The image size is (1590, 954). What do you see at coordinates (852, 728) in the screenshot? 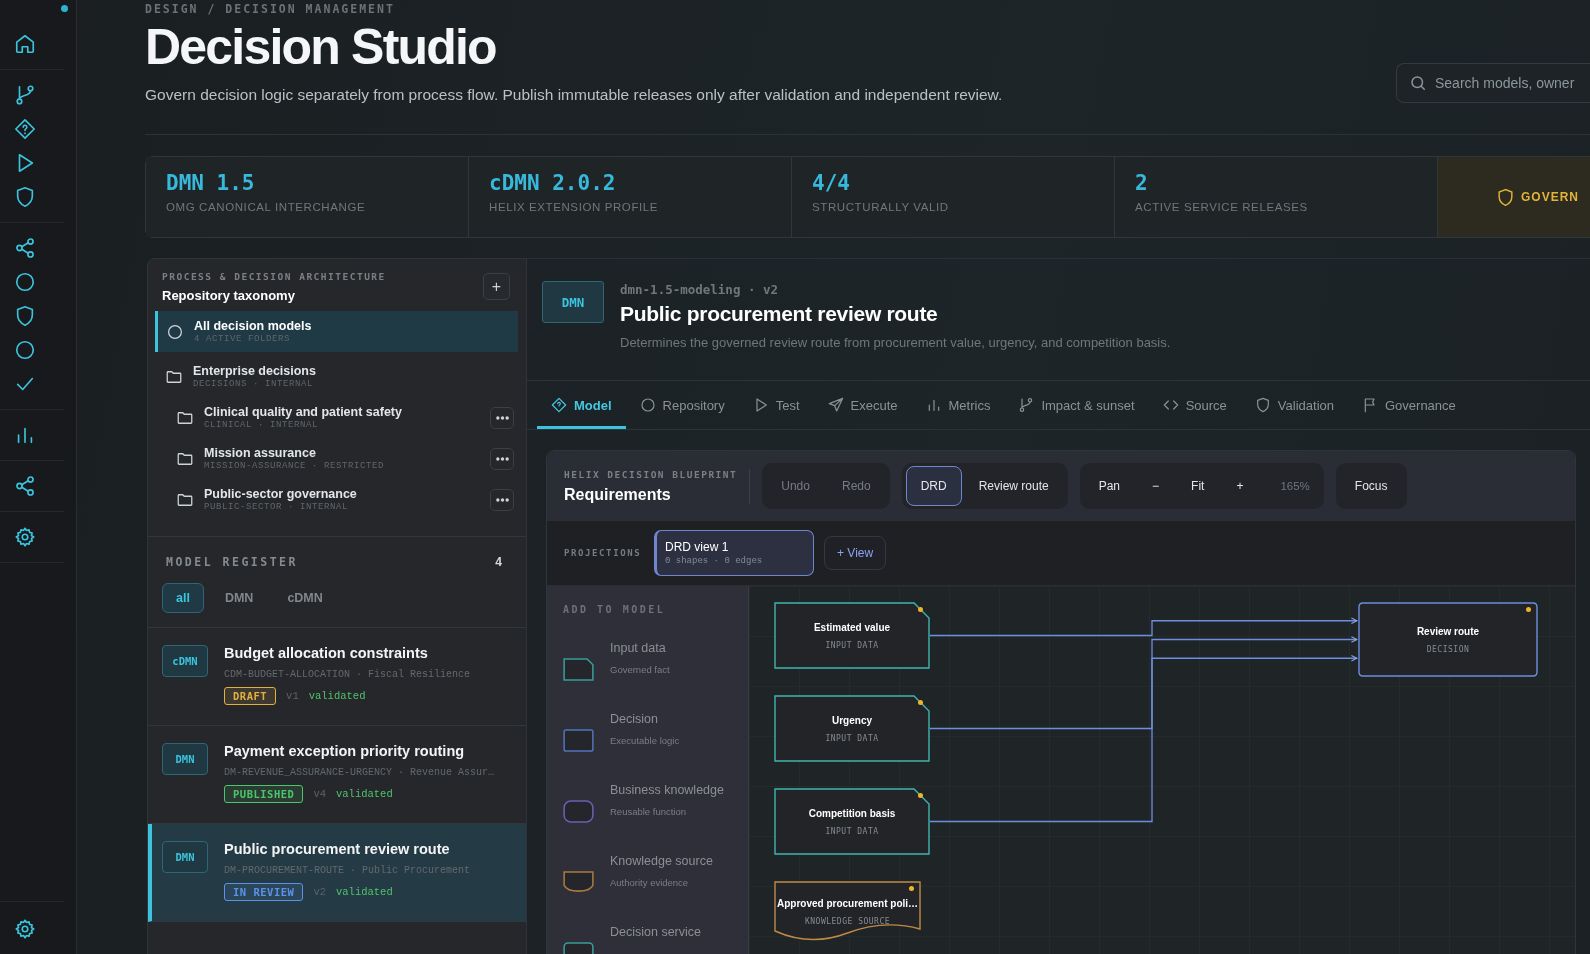
I see `input-data-node: Urgency INPUT DATA` at bounding box center [852, 728].